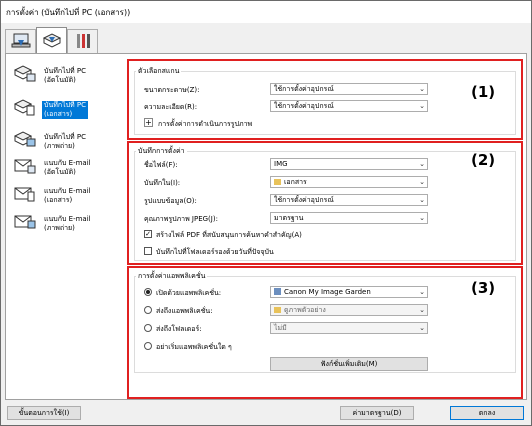 This screenshot has width=532, height=426. Describe the element at coordinates (266, 12) in the screenshot. I see `title-bar: การตั้งค่า (บันทึกไปที่ PC (เอกสาร))` at that location.